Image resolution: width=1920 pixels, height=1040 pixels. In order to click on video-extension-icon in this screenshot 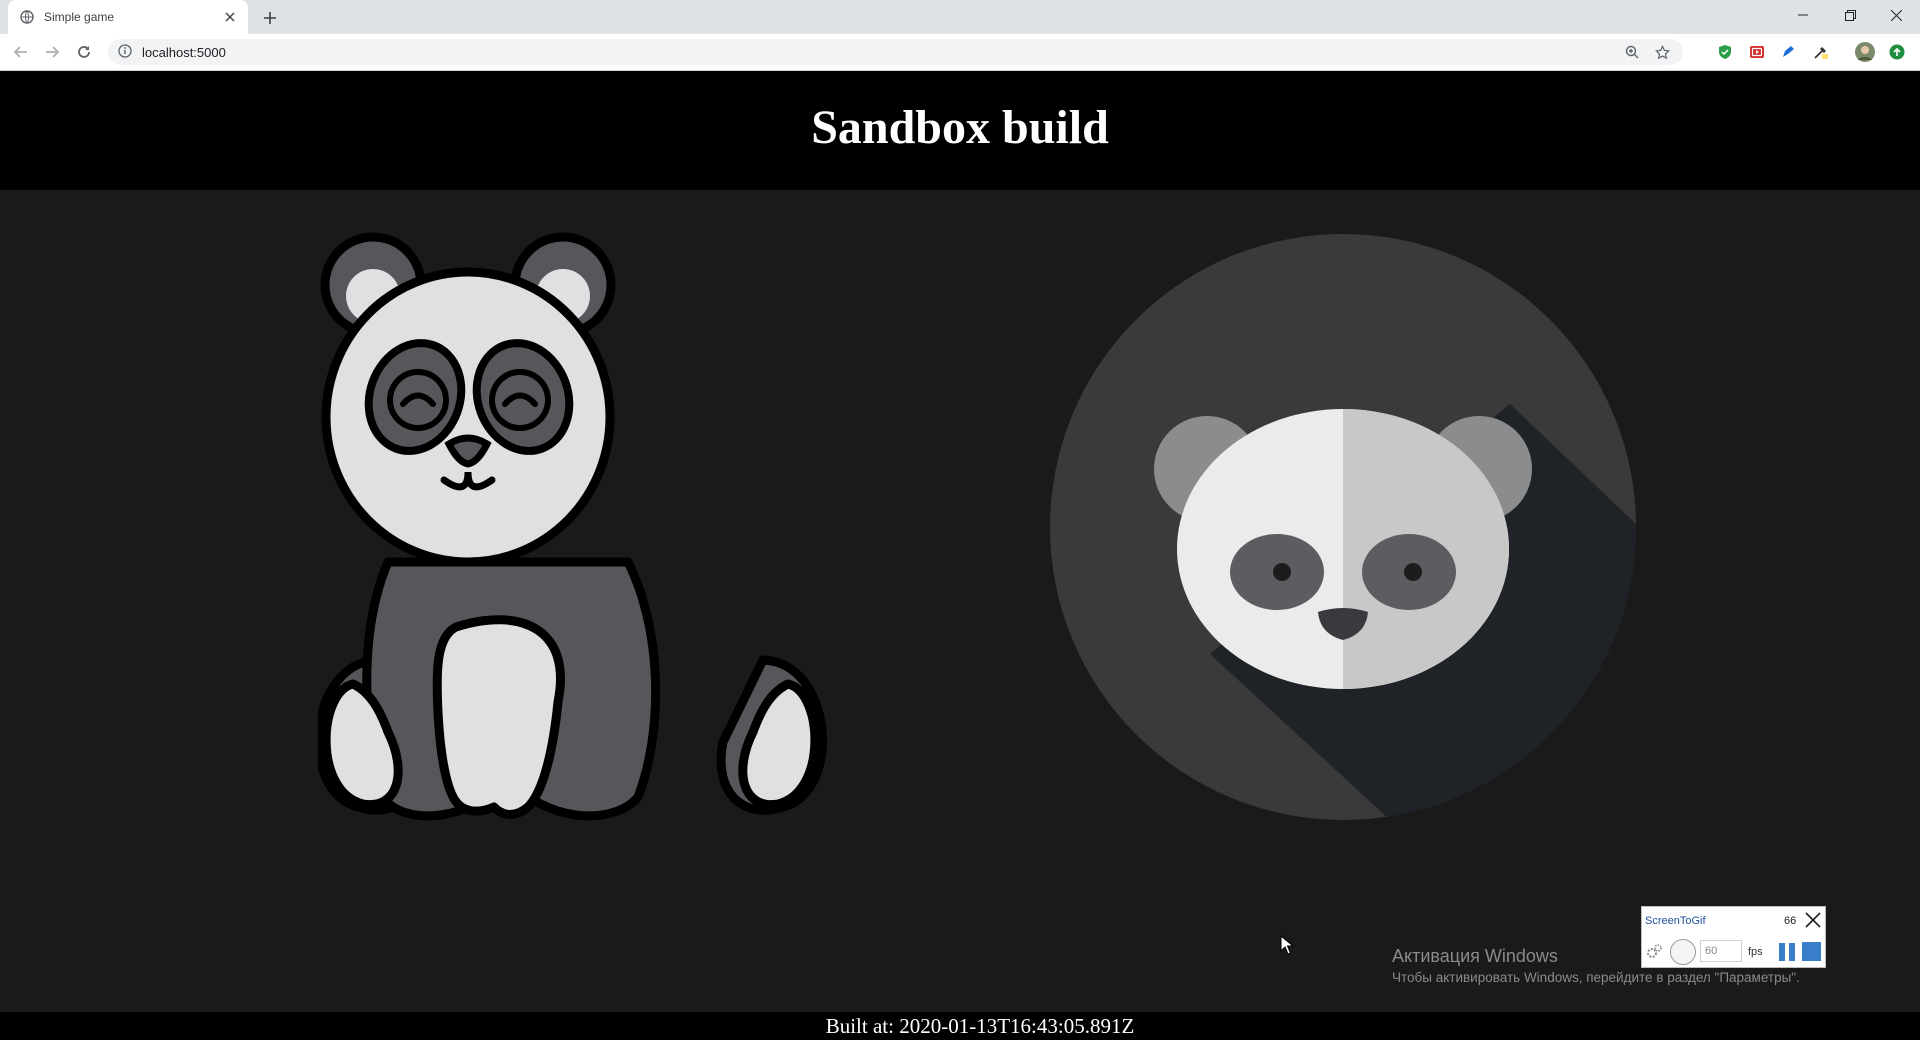, I will do `click(1757, 52)`.